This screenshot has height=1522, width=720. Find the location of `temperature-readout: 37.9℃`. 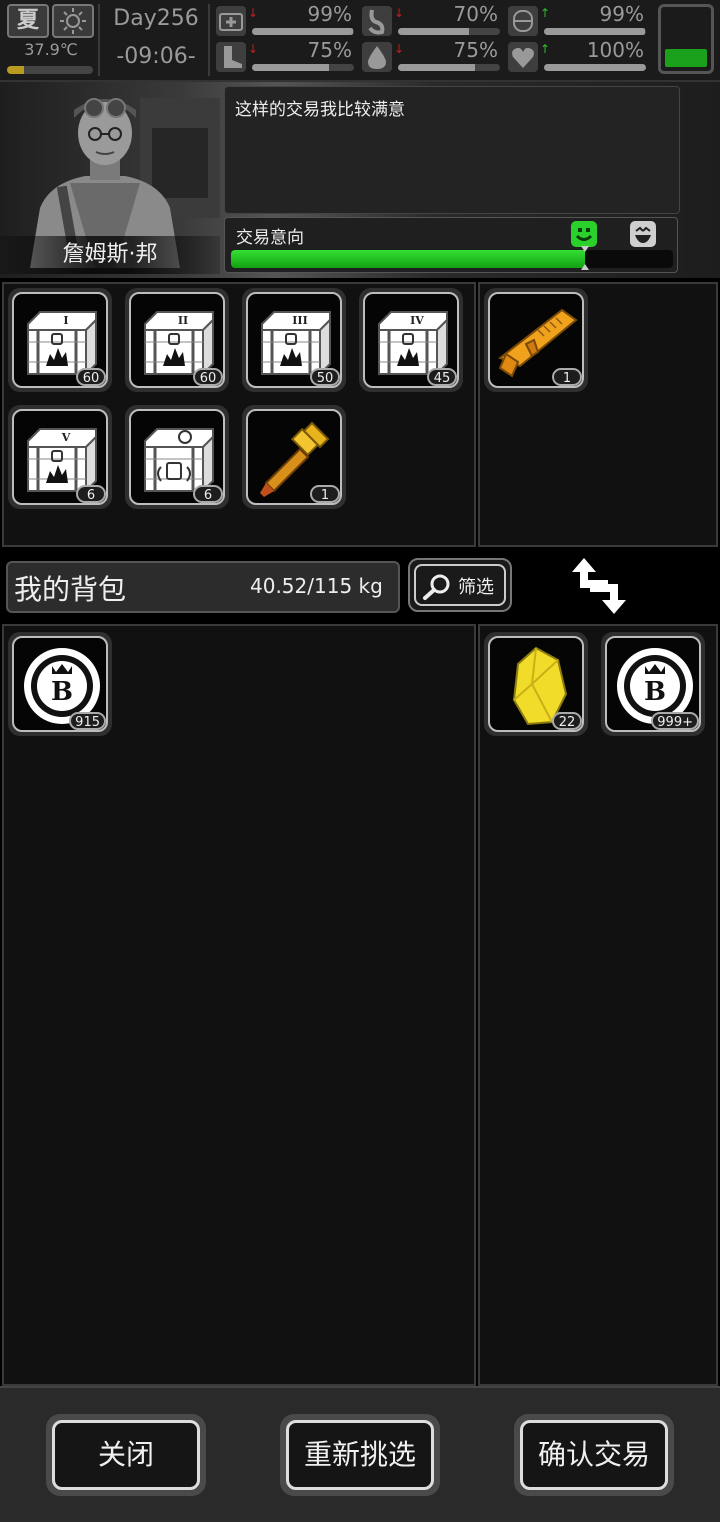

temperature-readout: 37.9℃ is located at coordinates (51, 49).